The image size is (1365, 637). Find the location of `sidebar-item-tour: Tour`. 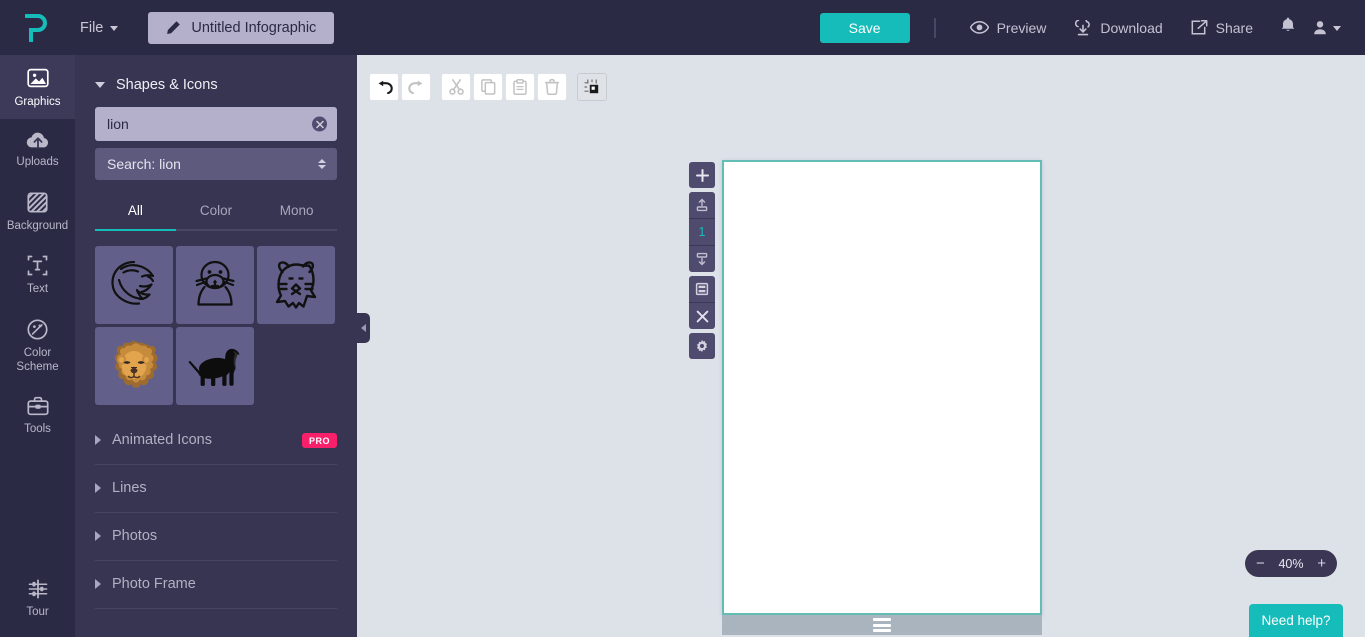

sidebar-item-tour: Tour is located at coordinates (37, 602).